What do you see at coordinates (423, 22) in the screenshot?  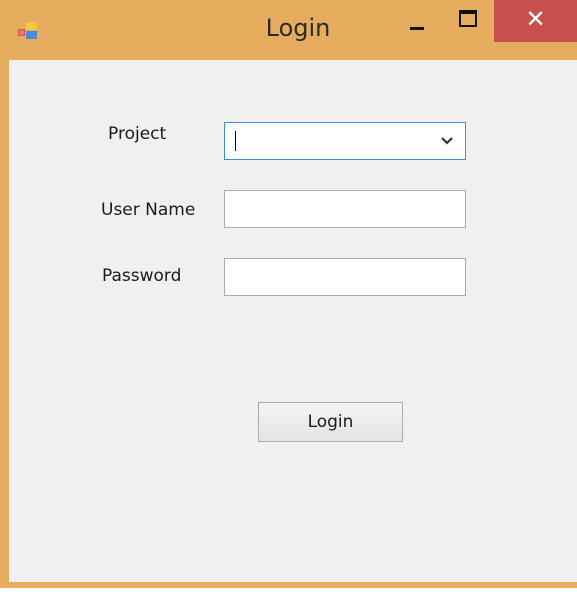 I see `minimize-button` at bounding box center [423, 22].